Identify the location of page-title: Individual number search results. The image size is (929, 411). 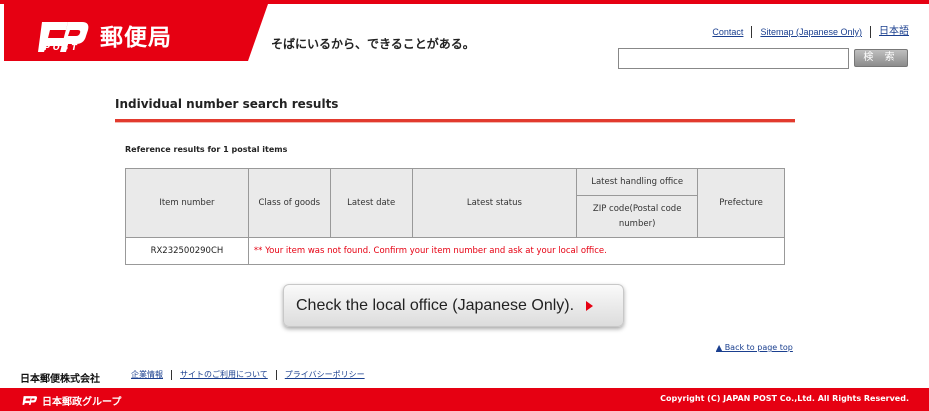
(227, 104).